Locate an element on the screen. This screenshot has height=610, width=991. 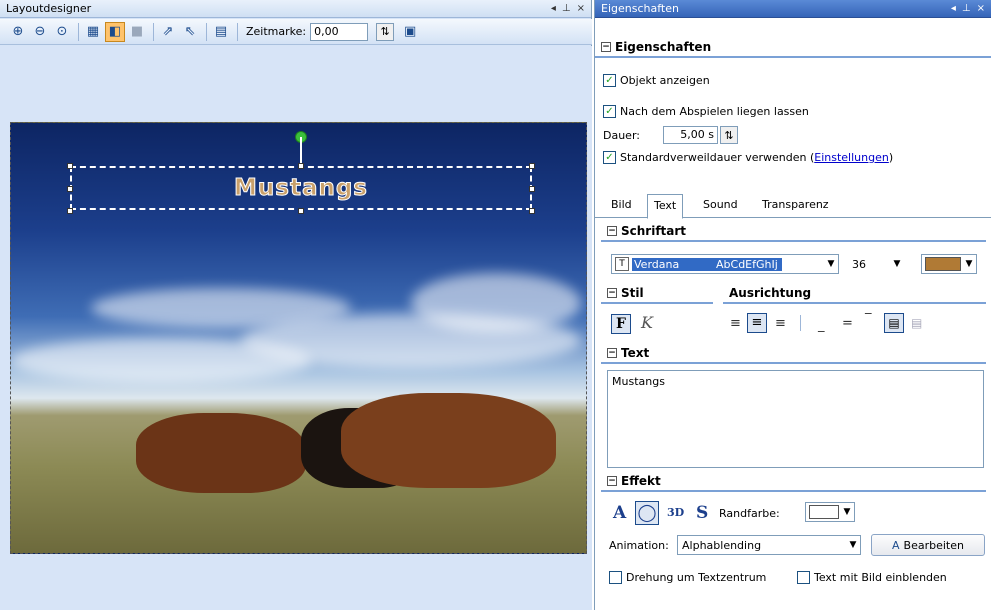
tab-sound: Sound is located at coordinates (720, 204).